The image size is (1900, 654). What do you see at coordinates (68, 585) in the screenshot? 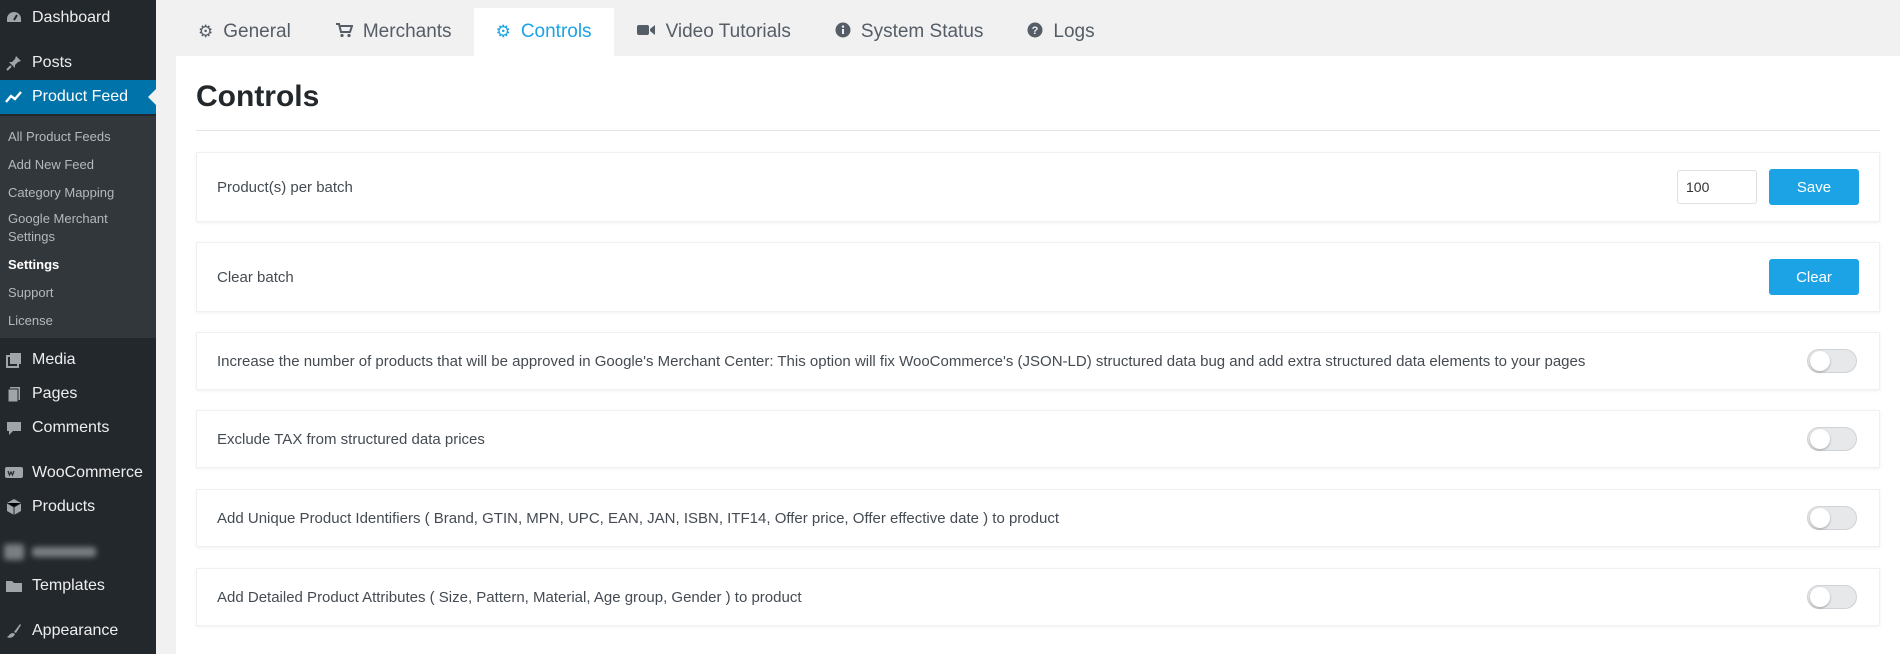
I see `menu-label: Templates` at bounding box center [68, 585].